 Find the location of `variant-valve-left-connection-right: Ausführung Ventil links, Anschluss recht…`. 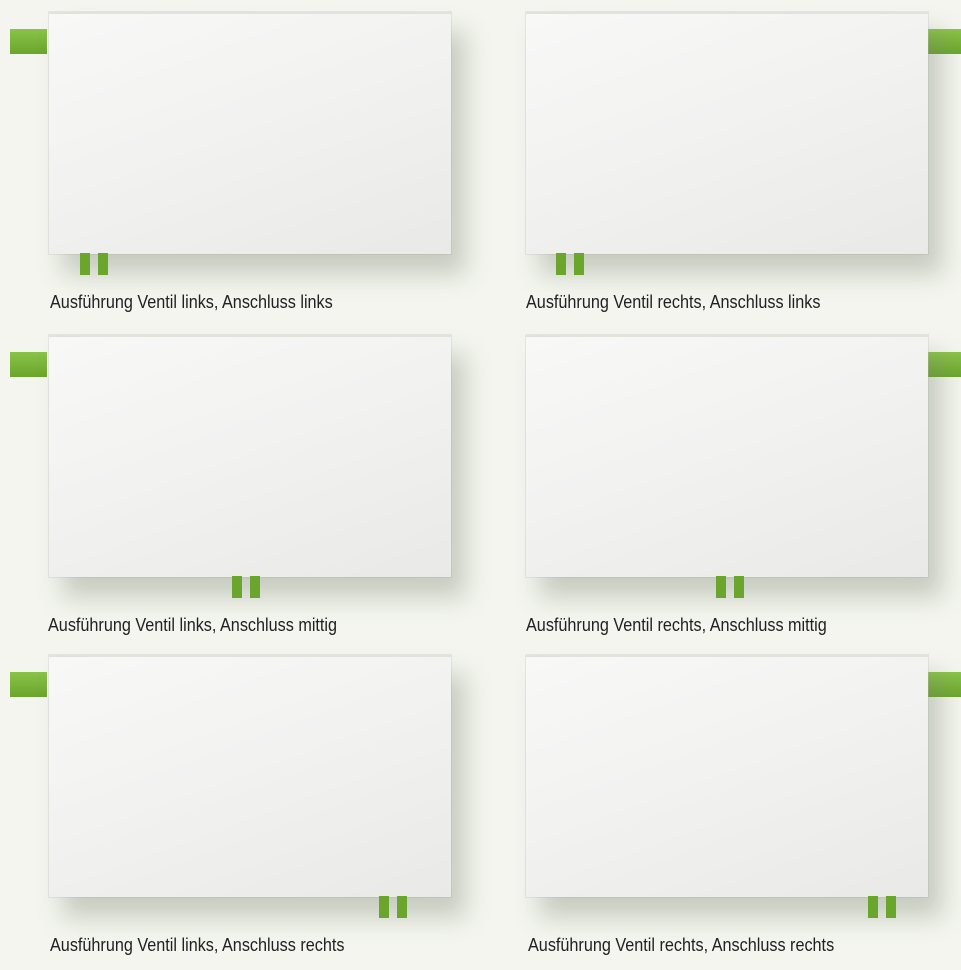

variant-valve-left-connection-right: Ausführung Ventil links, Anschluss recht… is located at coordinates (230, 812).